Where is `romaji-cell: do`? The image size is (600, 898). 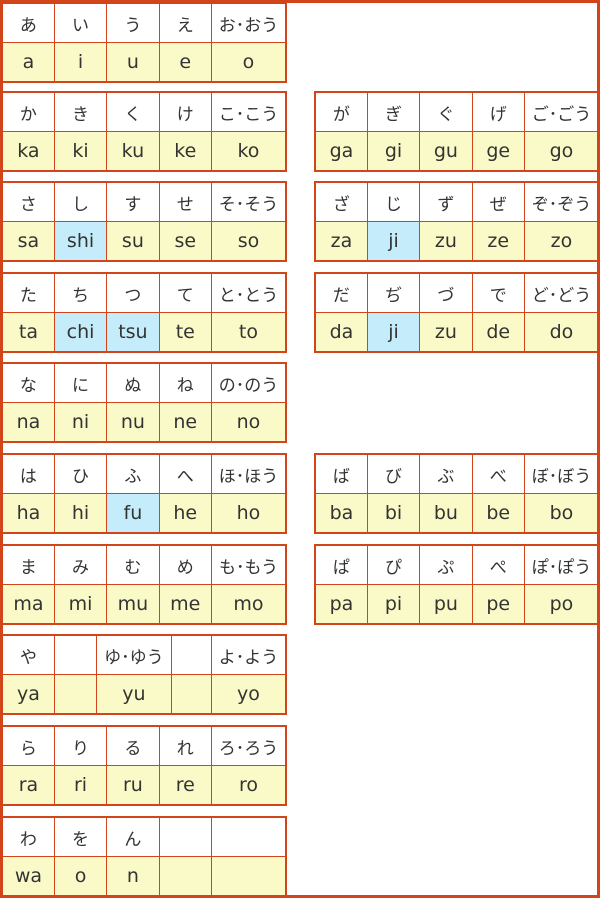
romaji-cell: do is located at coordinates (560, 332).